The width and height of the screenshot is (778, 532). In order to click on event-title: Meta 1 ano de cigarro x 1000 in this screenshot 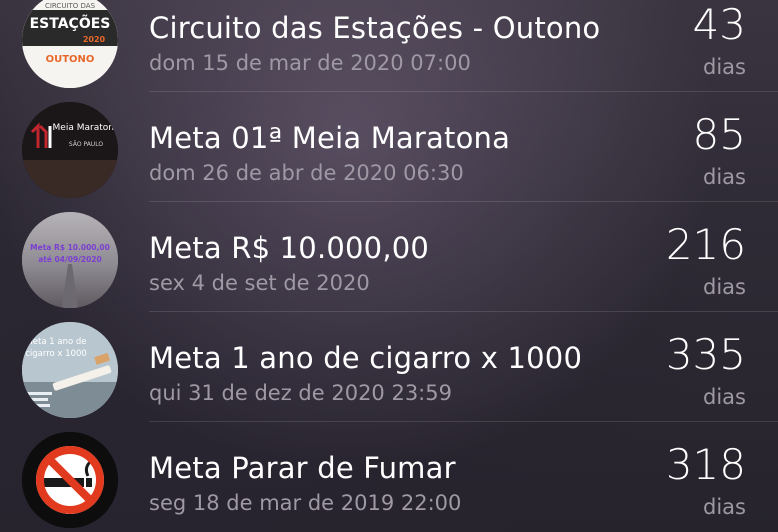, I will do `click(366, 358)`.